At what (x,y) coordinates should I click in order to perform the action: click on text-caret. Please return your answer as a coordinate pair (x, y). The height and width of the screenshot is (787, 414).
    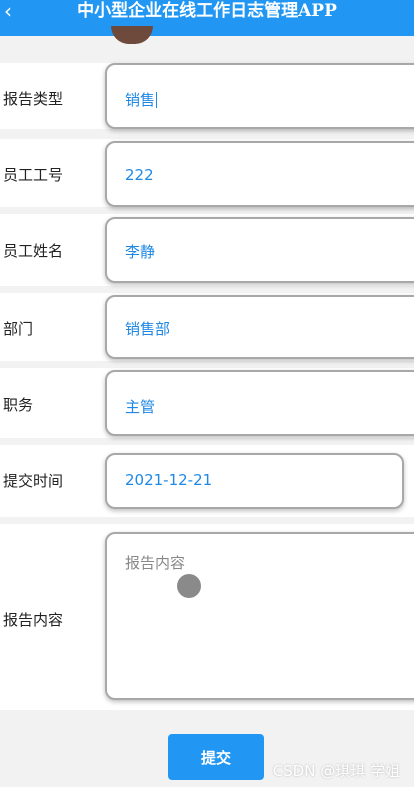
    Looking at the image, I should click on (157, 100).